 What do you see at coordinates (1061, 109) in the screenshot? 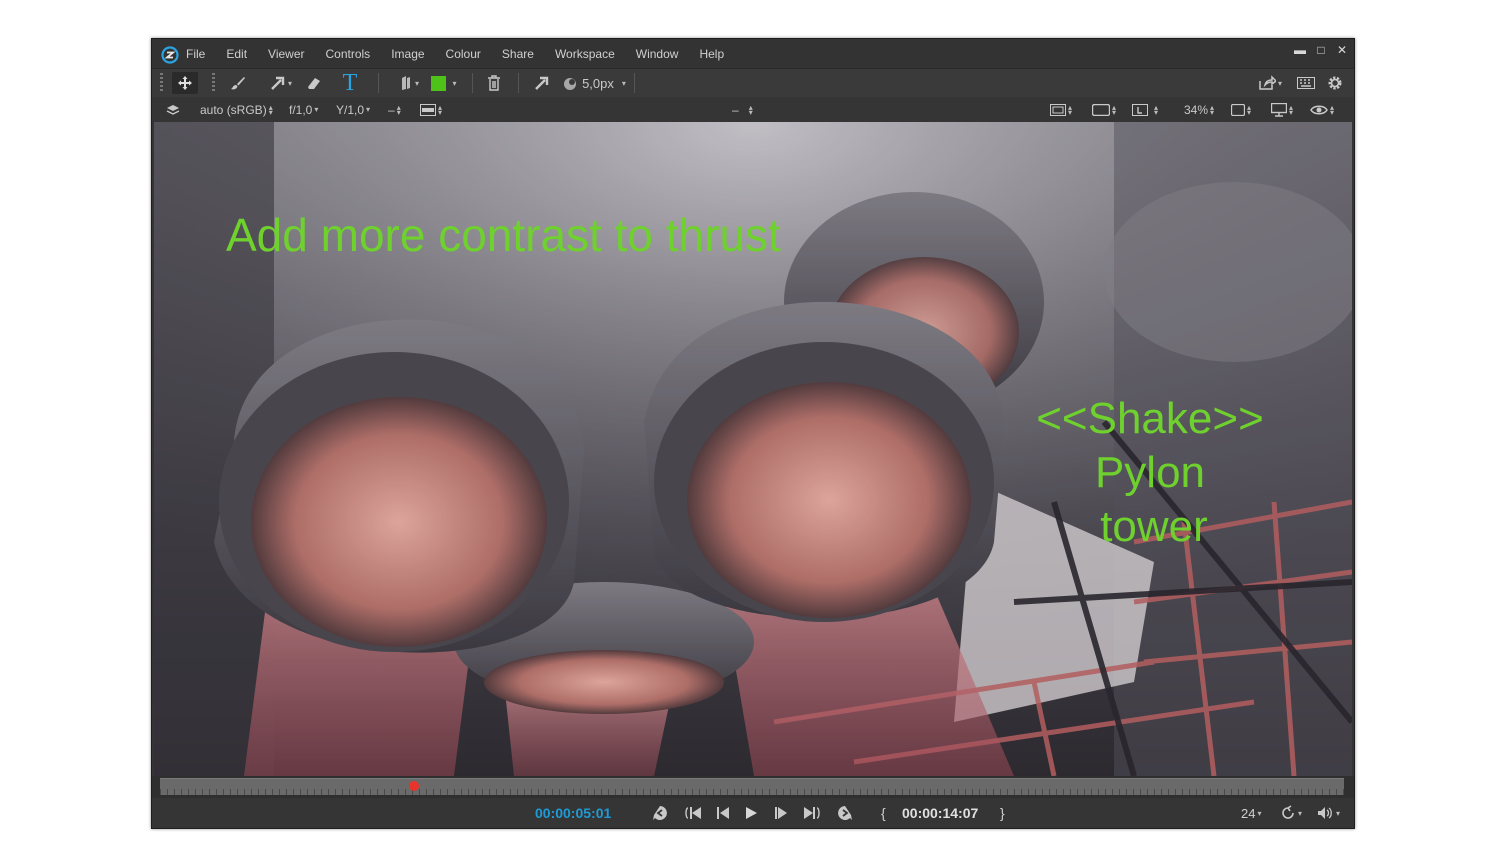
I see `frame-guide-select: ▴ ▾` at bounding box center [1061, 109].